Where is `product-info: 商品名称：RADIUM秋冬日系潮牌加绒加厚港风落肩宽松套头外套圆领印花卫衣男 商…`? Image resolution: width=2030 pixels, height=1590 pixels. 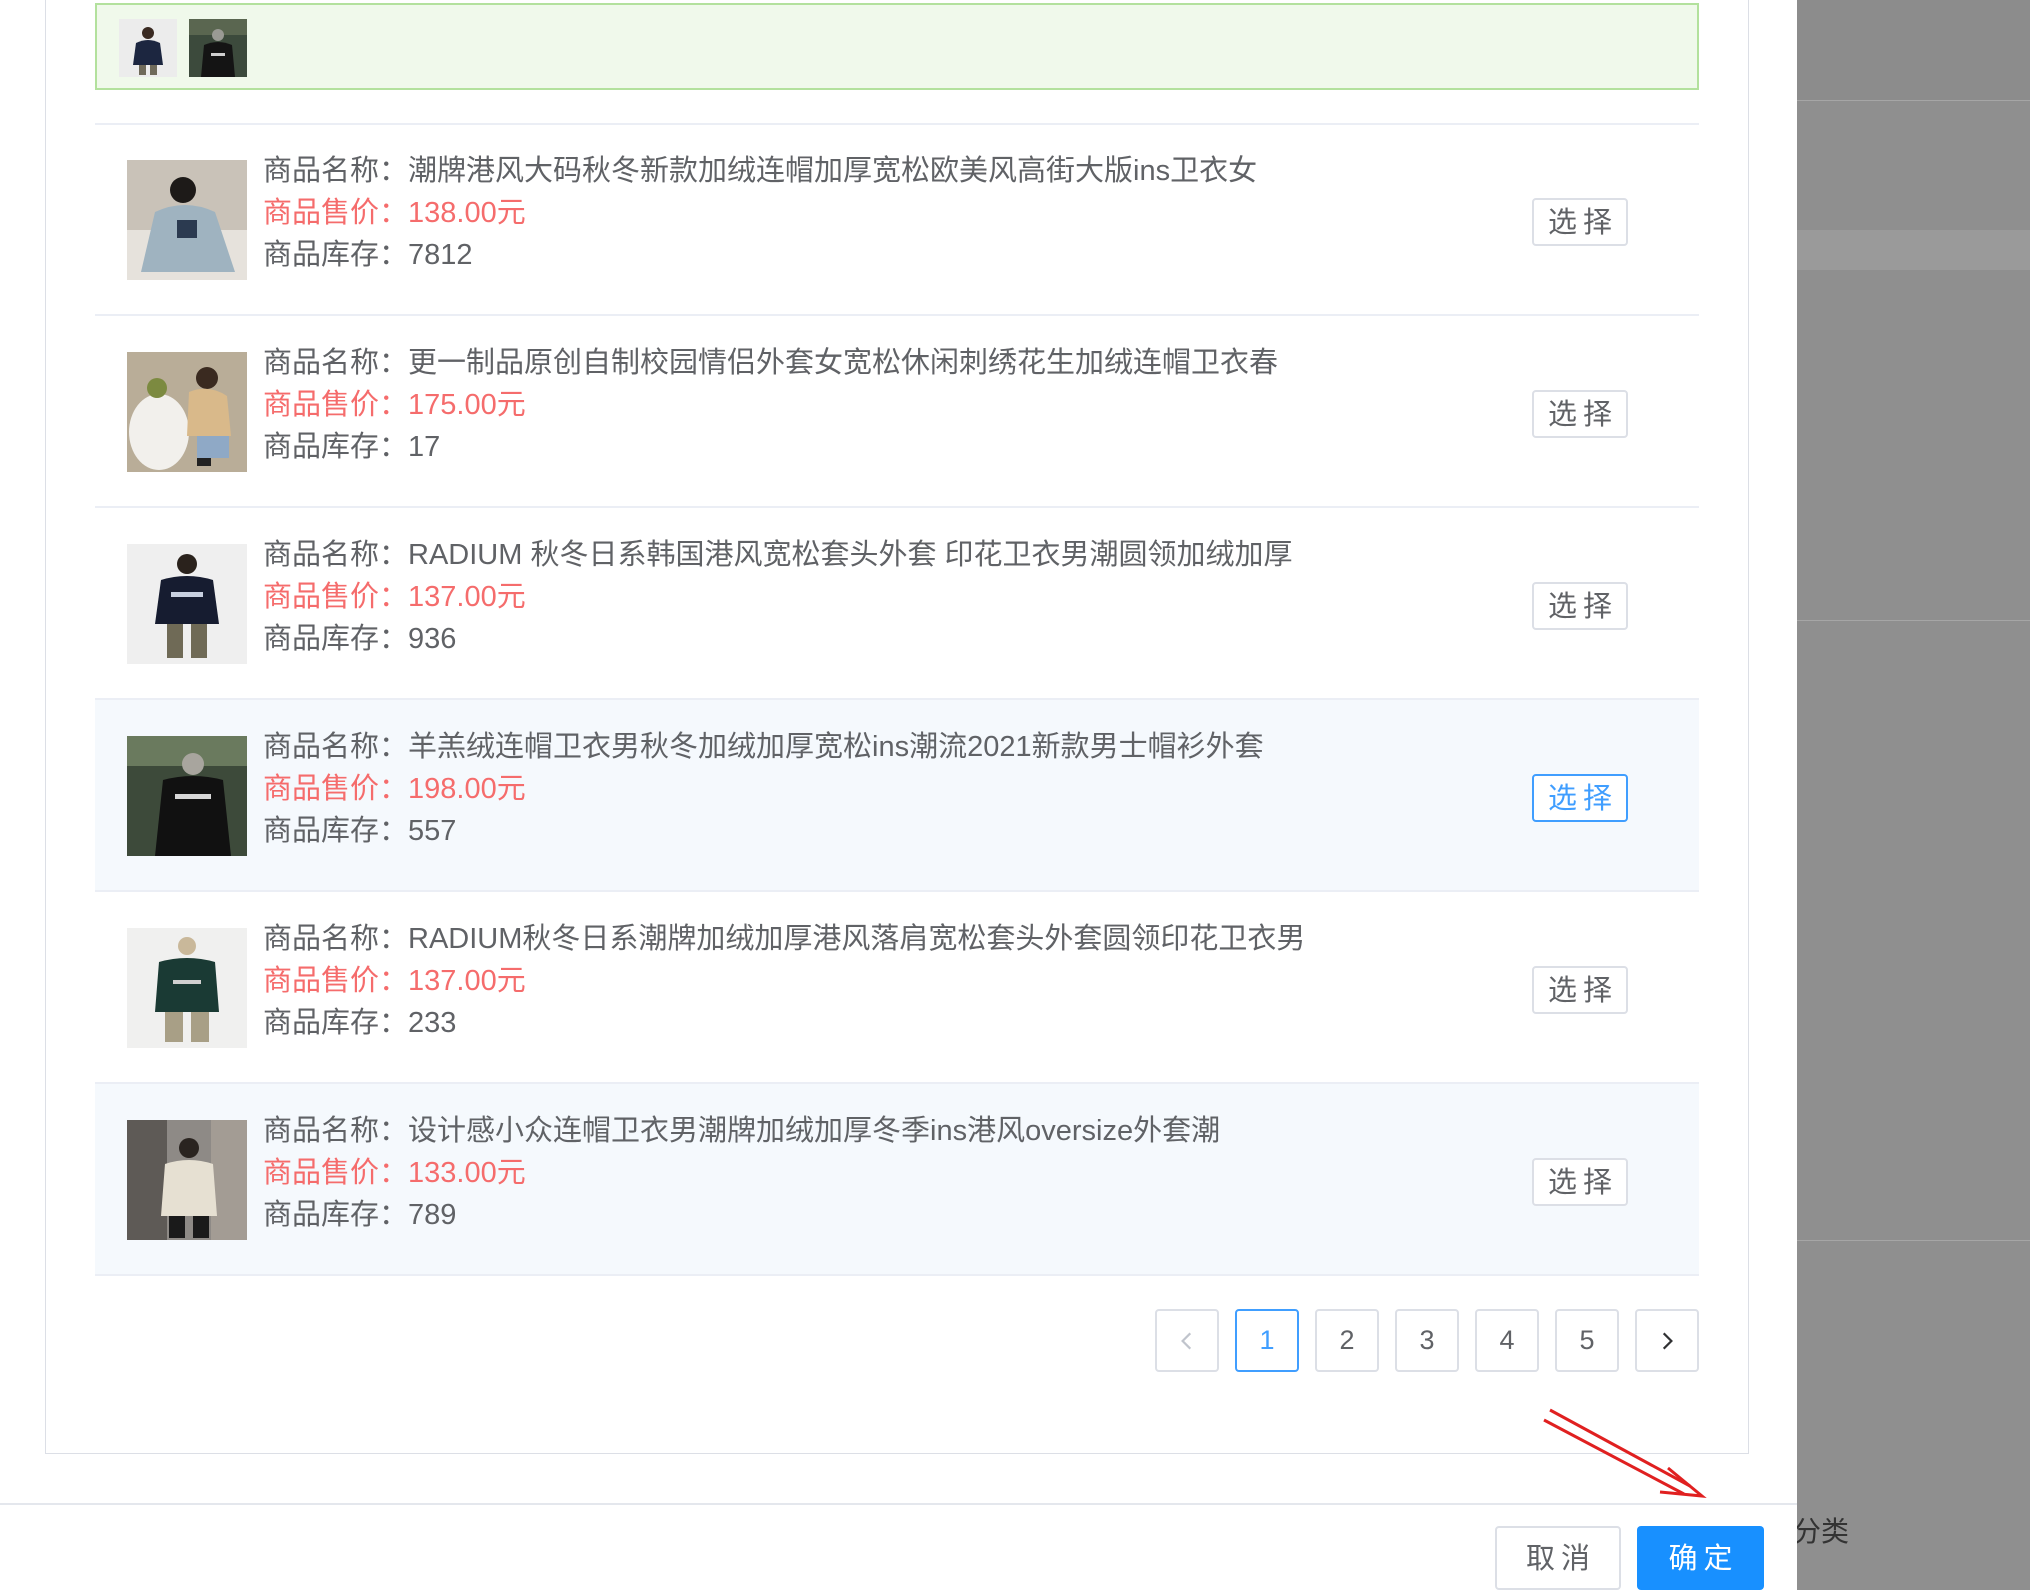
product-info: 商品名称：RADIUM秋冬日系潮牌加绒加厚港风落肩宽松套头外套圆领印花卫衣男 商… is located at coordinates (784, 981).